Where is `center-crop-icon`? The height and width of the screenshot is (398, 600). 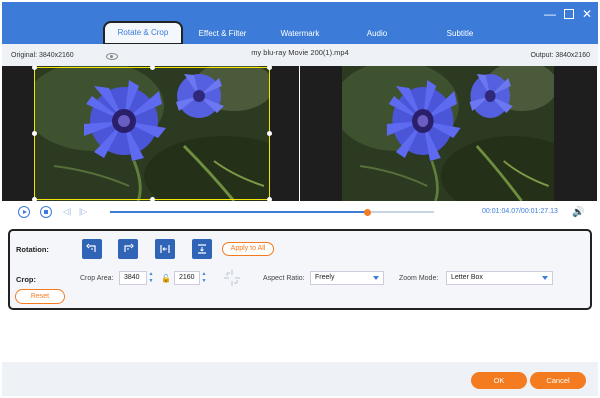 center-crop-icon is located at coordinates (232, 278).